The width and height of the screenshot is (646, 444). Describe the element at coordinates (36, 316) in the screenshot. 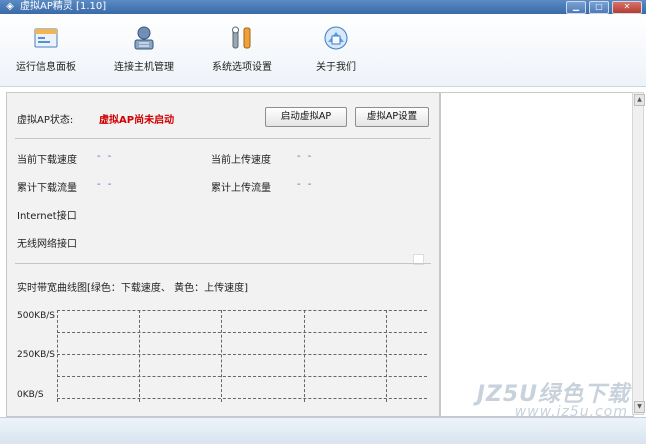

I see `y-axis-label: 500KB/S` at that location.